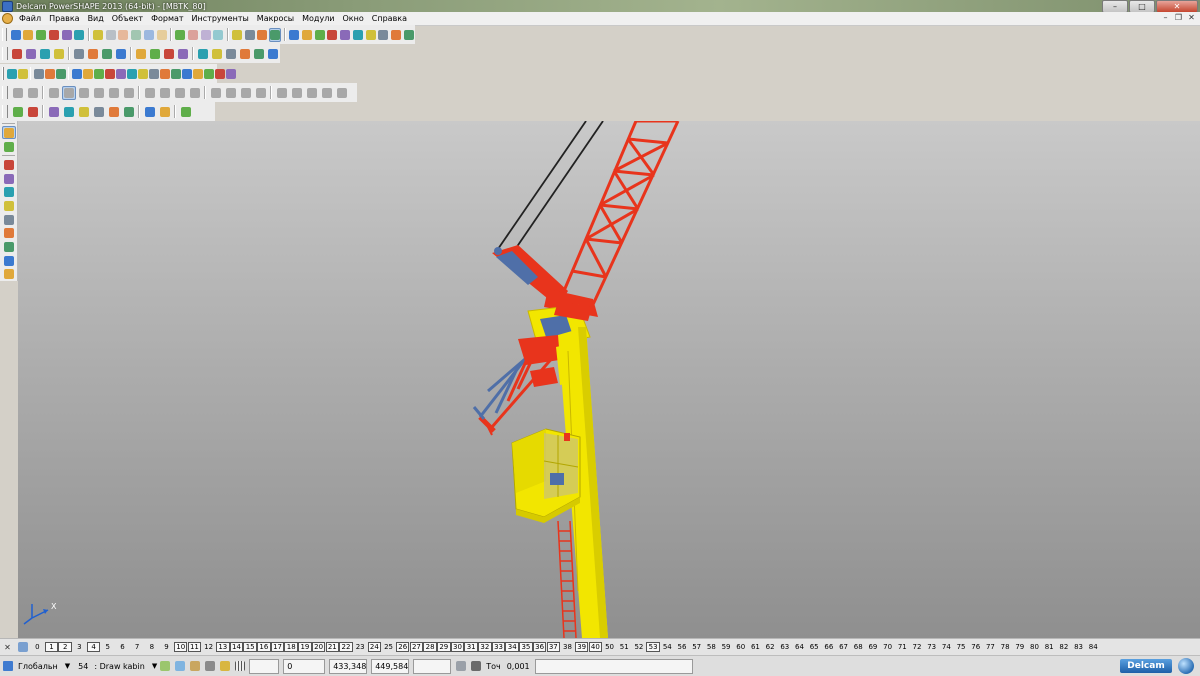 Image resolution: width=1200 pixels, height=676 pixels. I want to click on view-tool-6-icon, so click(92, 54).